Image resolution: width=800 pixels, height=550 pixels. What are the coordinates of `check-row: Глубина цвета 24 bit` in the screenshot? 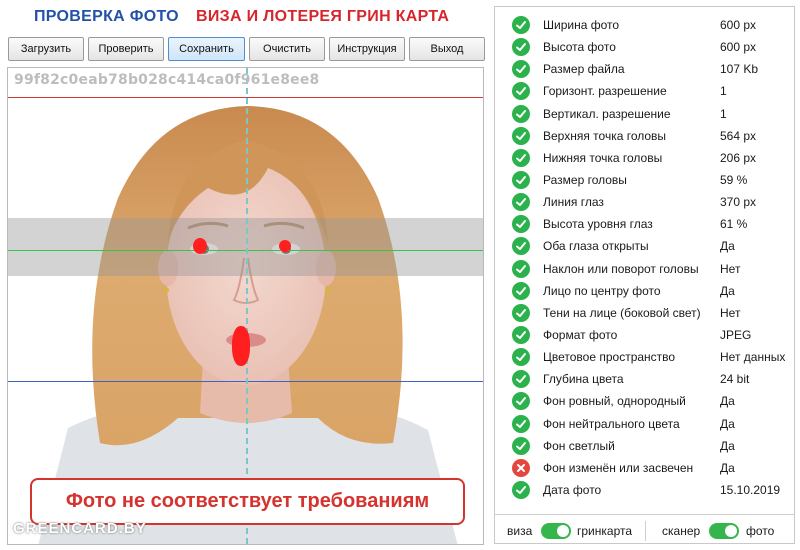 It's located at (644, 379).